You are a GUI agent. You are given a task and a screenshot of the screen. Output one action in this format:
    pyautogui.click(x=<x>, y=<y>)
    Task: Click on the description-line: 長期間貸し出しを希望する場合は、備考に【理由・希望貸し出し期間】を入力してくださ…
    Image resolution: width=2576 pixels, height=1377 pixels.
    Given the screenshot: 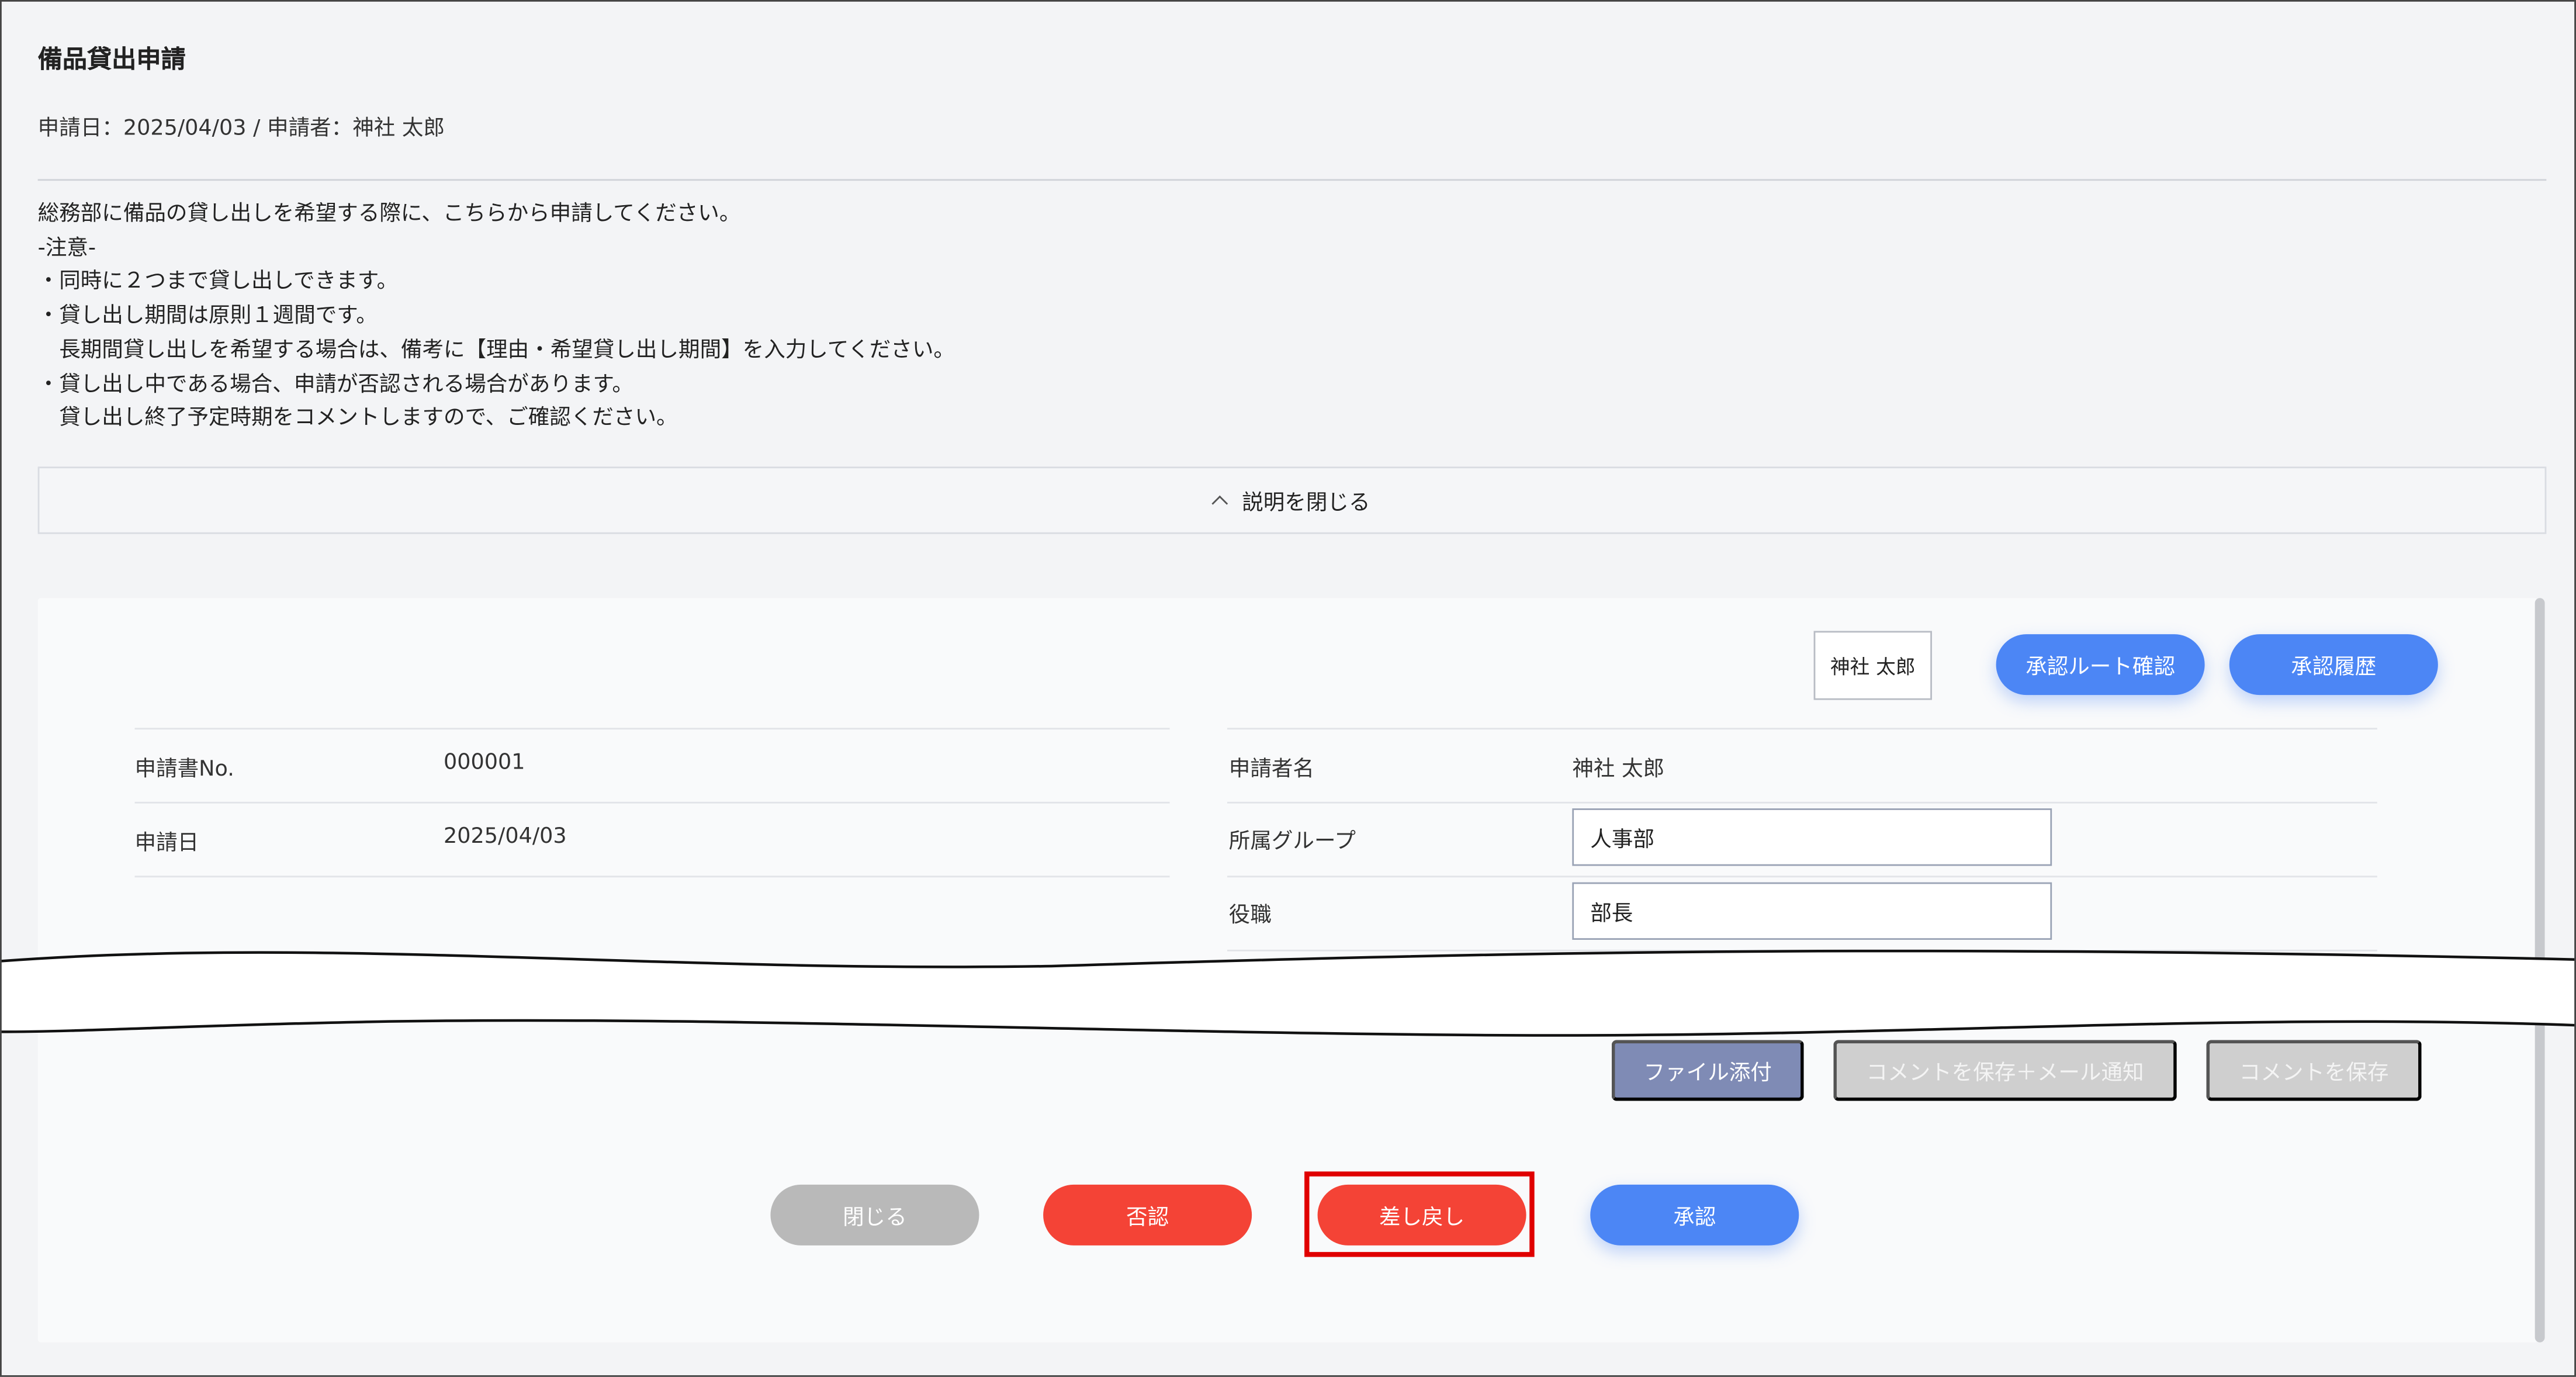 What is the action you would take?
    pyautogui.click(x=496, y=350)
    